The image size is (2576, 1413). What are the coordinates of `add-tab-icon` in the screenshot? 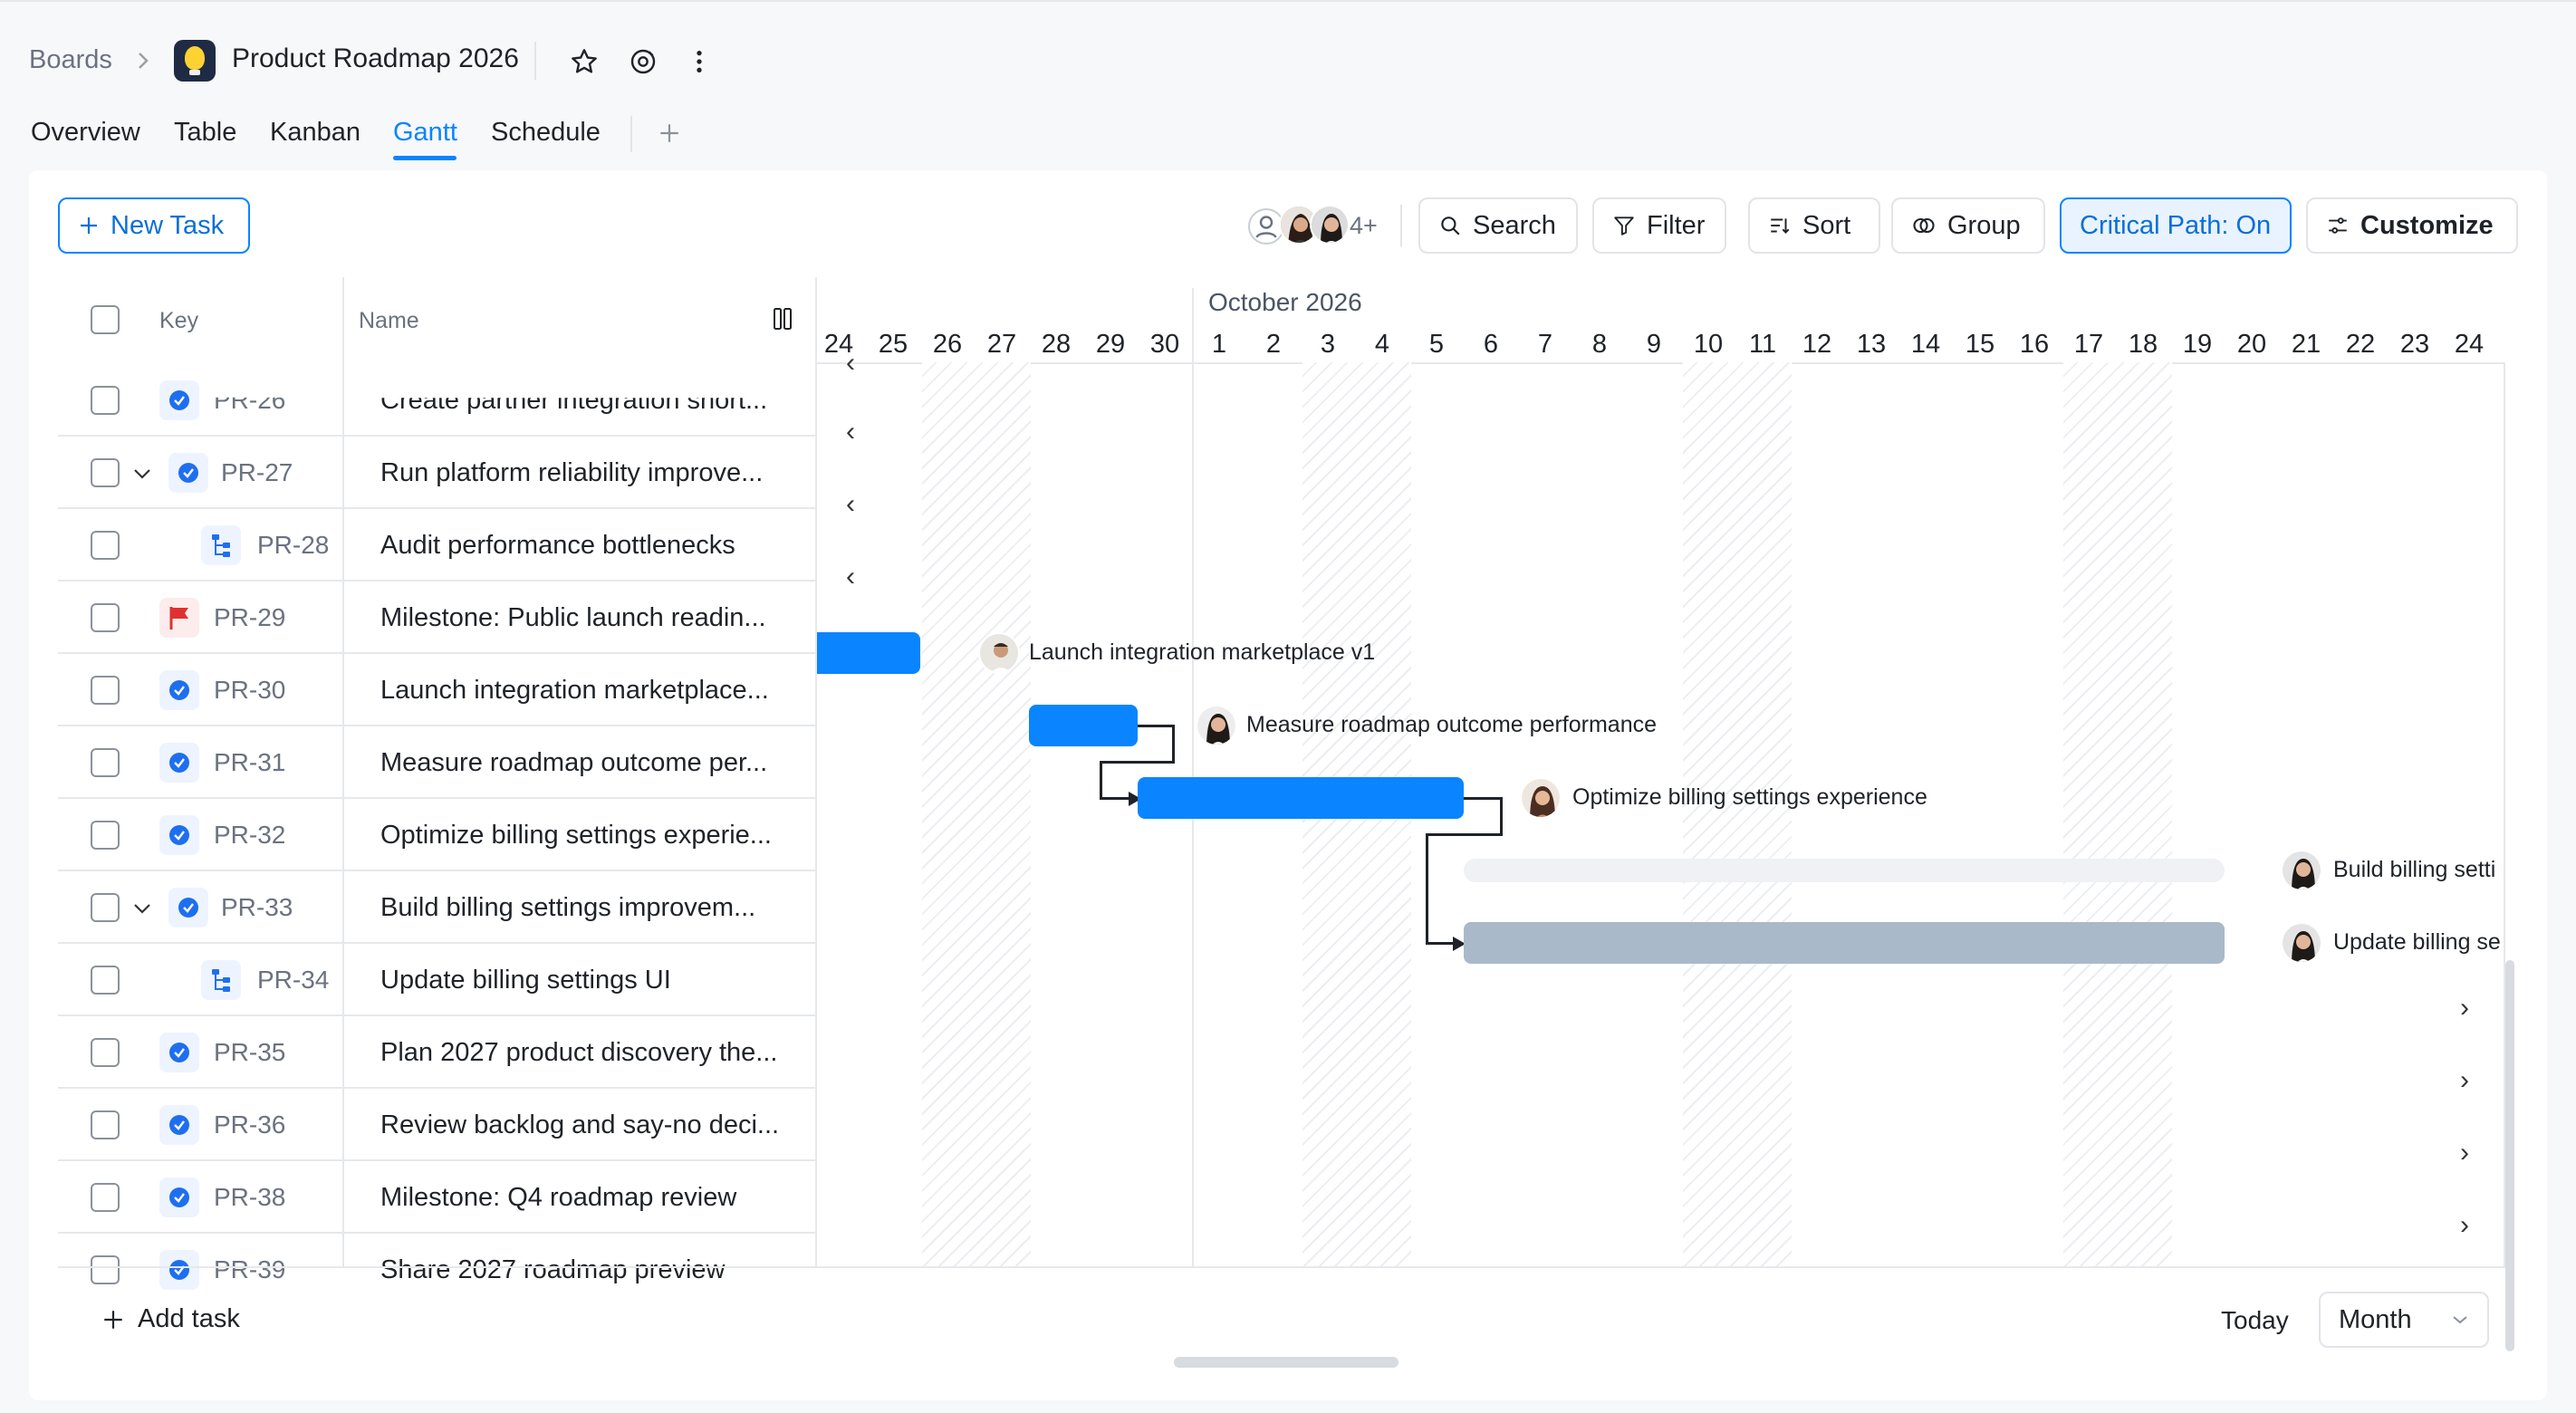 It's located at (669, 133).